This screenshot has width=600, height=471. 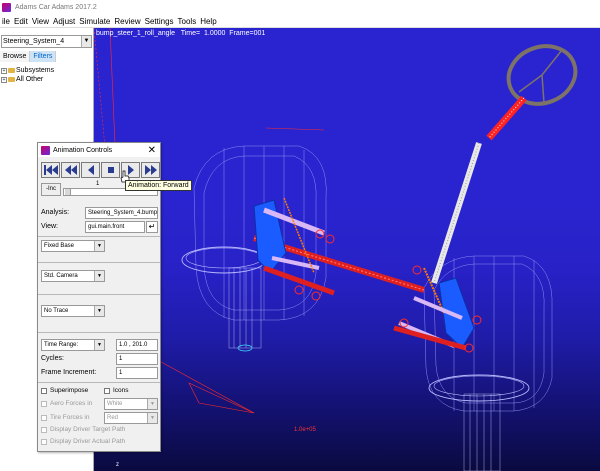 I want to click on model-selector: Steering_System_4 ▼, so click(x=46, y=41).